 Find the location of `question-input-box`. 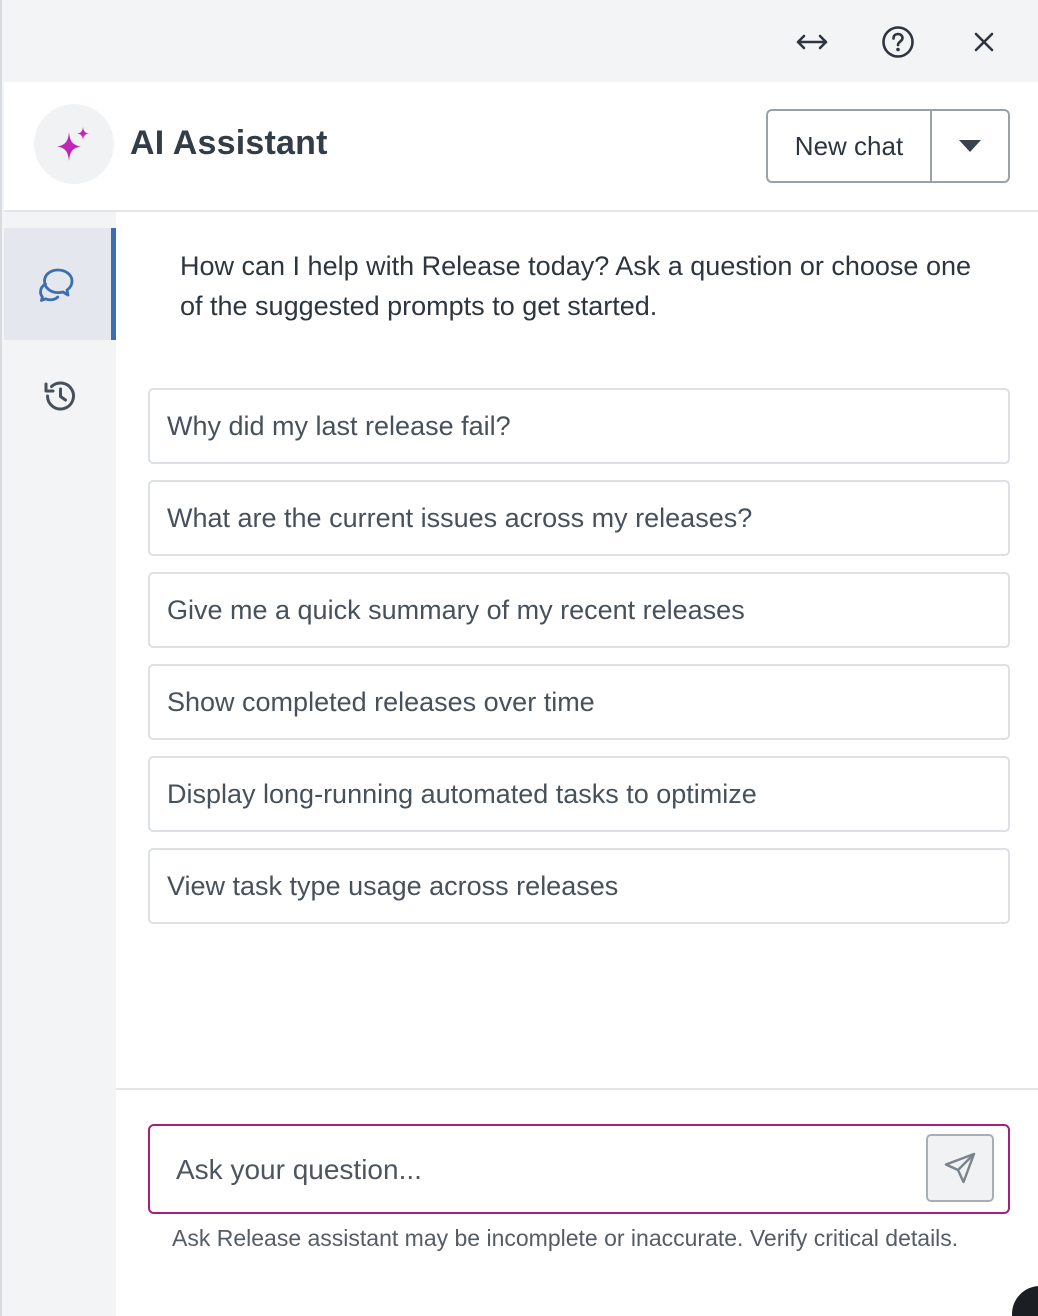

question-input-box is located at coordinates (579, 1169).